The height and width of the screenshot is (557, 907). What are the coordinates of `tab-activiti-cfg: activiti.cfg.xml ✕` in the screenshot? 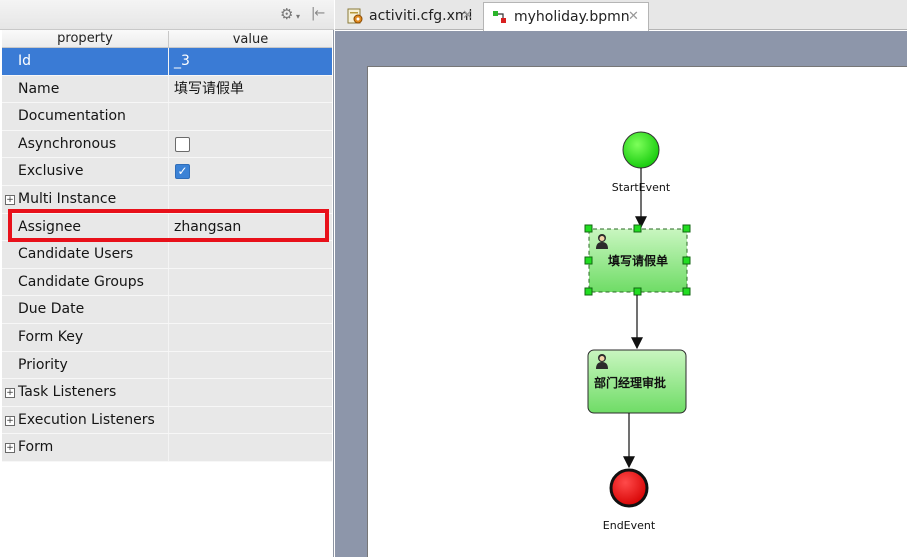 It's located at (409, 16).